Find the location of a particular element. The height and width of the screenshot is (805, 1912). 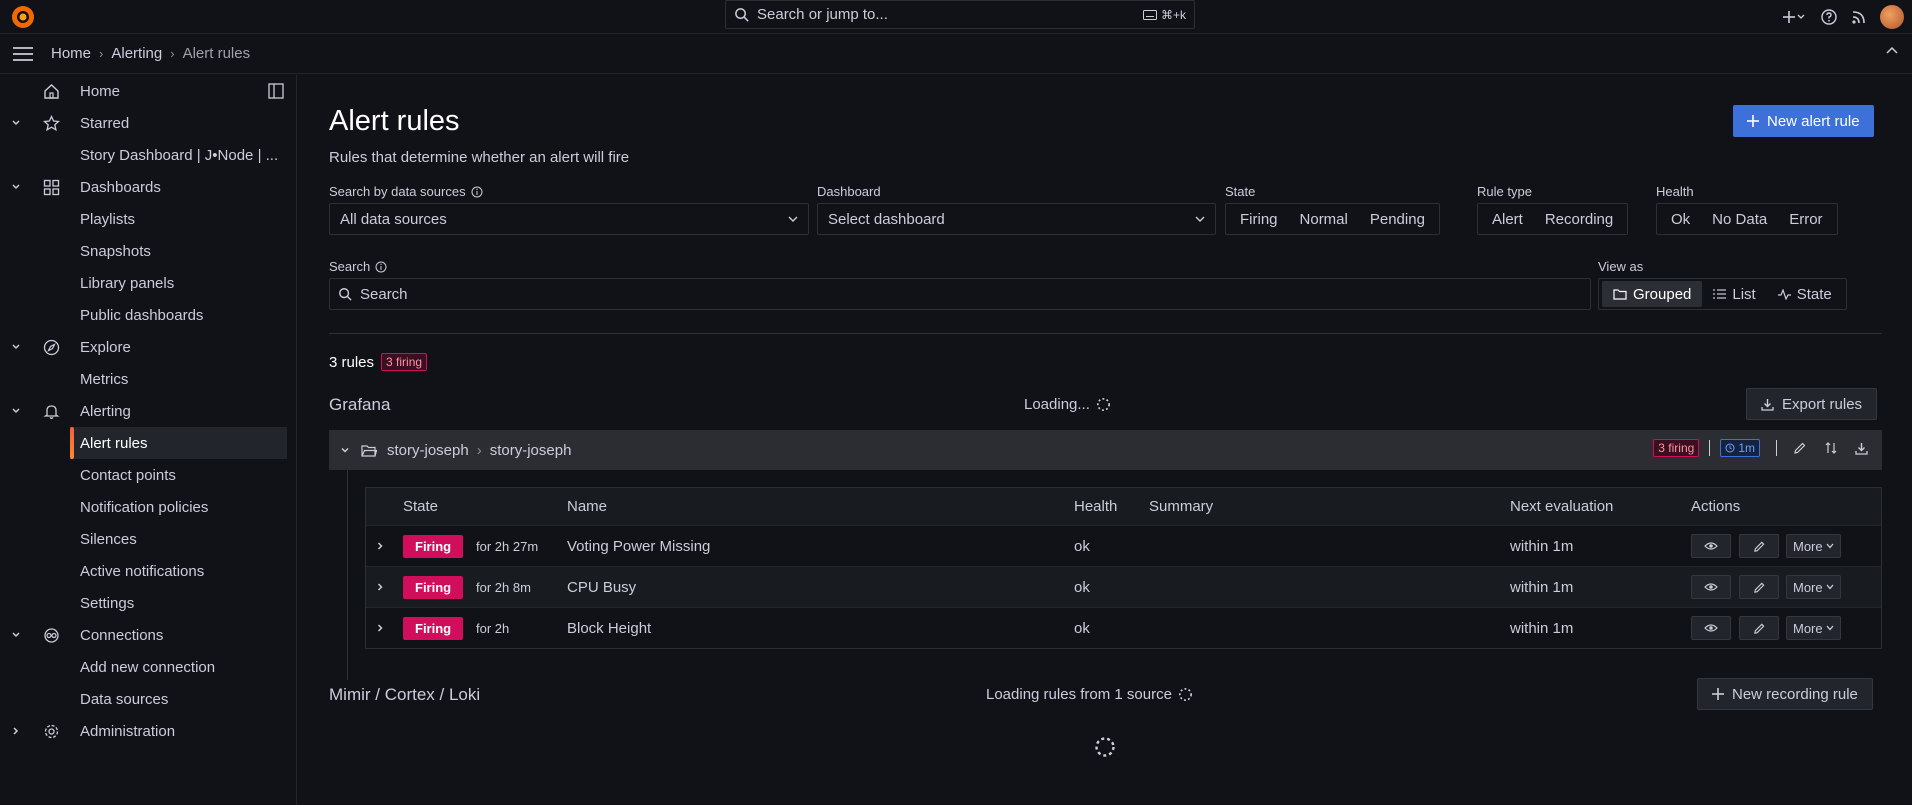

breadcrumb-home: Home is located at coordinates (71, 53).